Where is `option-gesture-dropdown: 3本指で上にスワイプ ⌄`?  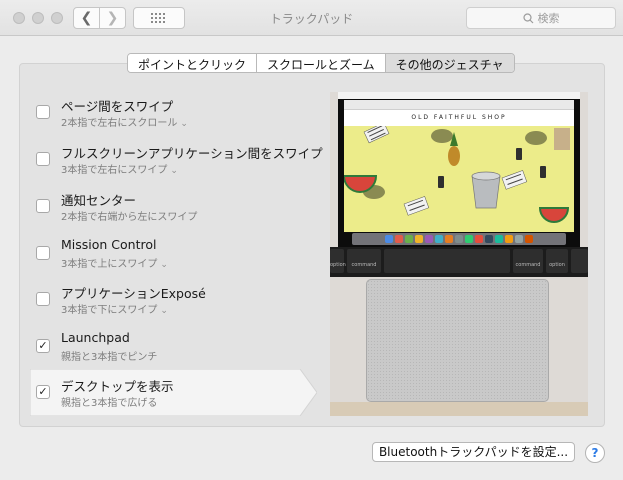 option-gesture-dropdown: 3本指で上にスワイプ ⌄ is located at coordinates (114, 262).